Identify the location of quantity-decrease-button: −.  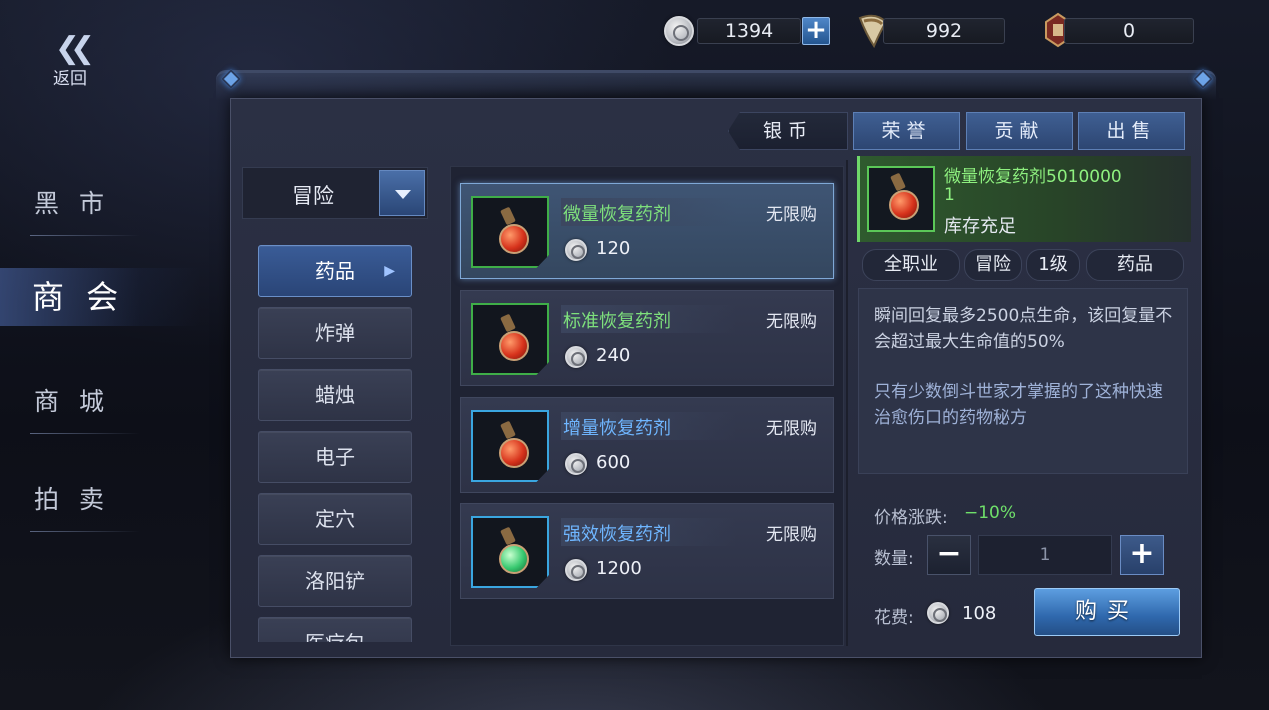
(949, 555).